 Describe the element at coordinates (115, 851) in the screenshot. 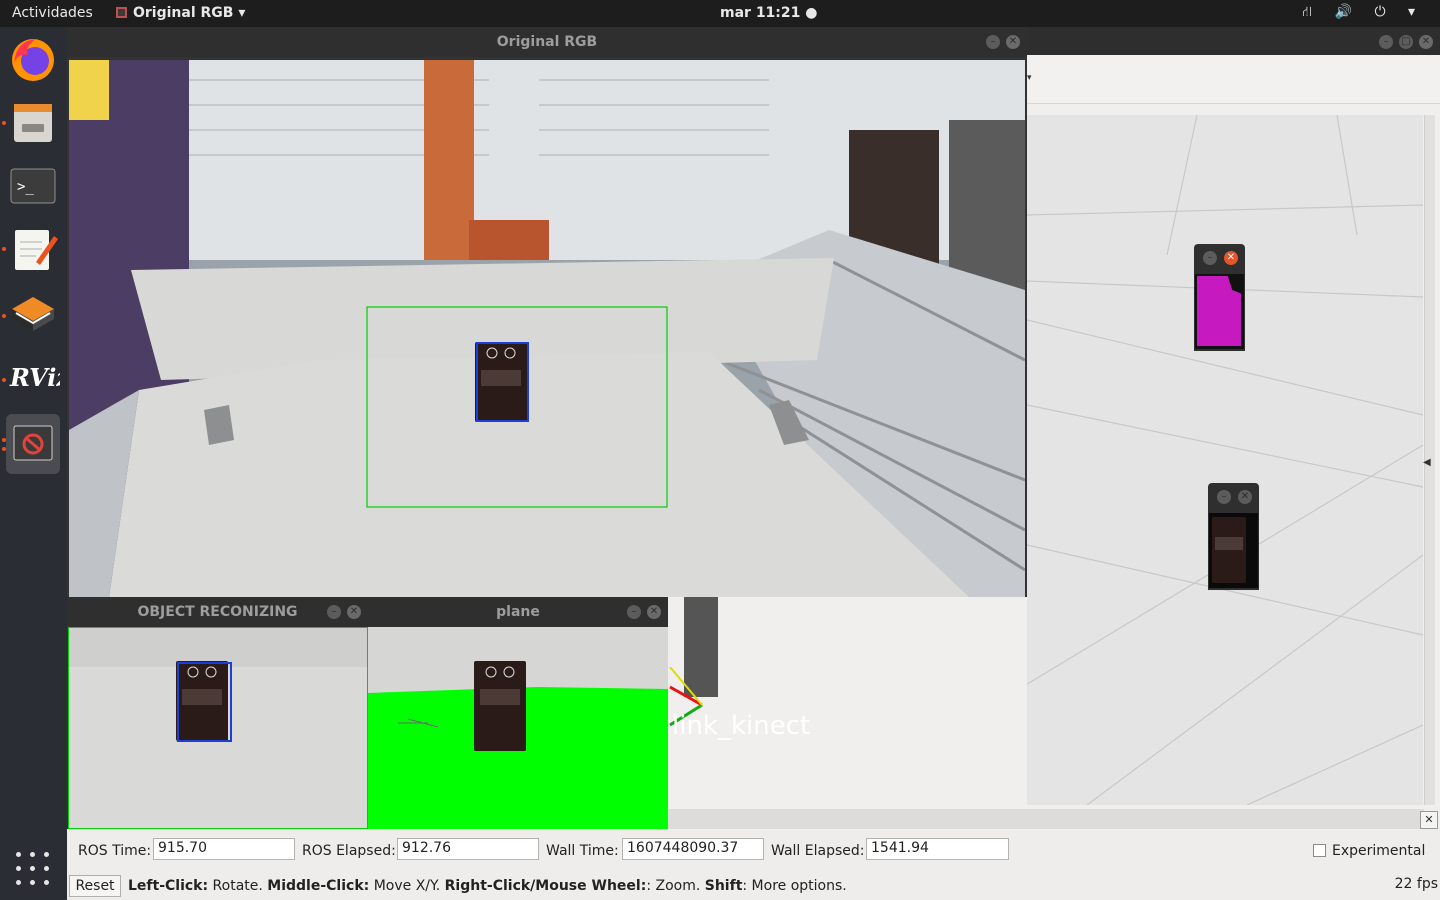

I see `ros-time-label: ROS Time:` at that location.